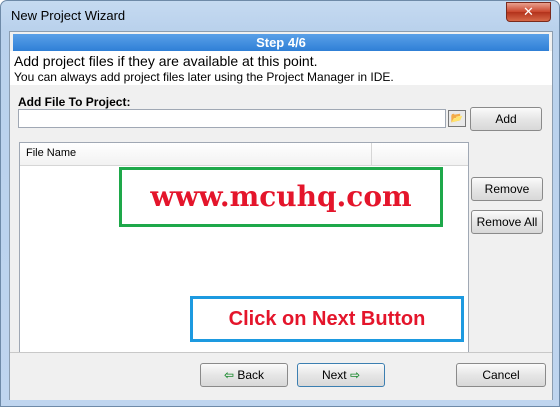 The width and height of the screenshot is (560, 407). What do you see at coordinates (244, 154) in the screenshot?
I see `file-list-header: File Name` at bounding box center [244, 154].